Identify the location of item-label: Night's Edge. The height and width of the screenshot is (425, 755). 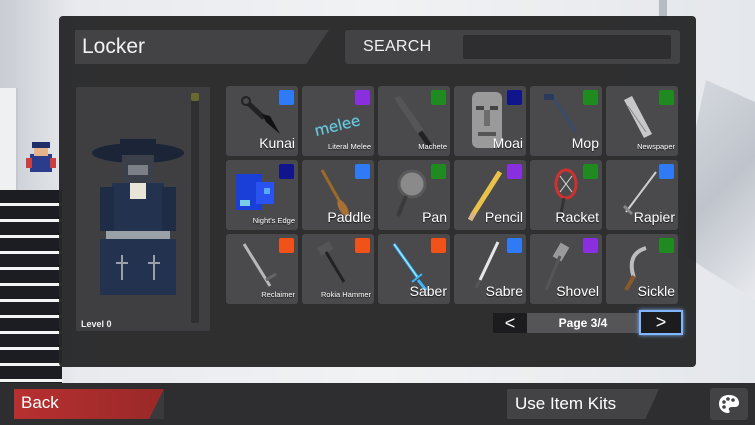
(273, 221).